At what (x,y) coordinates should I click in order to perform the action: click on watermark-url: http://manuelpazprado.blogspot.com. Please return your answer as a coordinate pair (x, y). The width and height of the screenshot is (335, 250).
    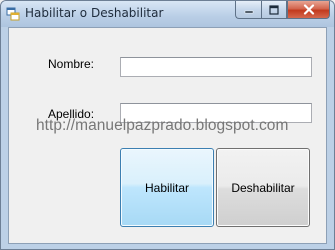
    Looking at the image, I should click on (162, 125).